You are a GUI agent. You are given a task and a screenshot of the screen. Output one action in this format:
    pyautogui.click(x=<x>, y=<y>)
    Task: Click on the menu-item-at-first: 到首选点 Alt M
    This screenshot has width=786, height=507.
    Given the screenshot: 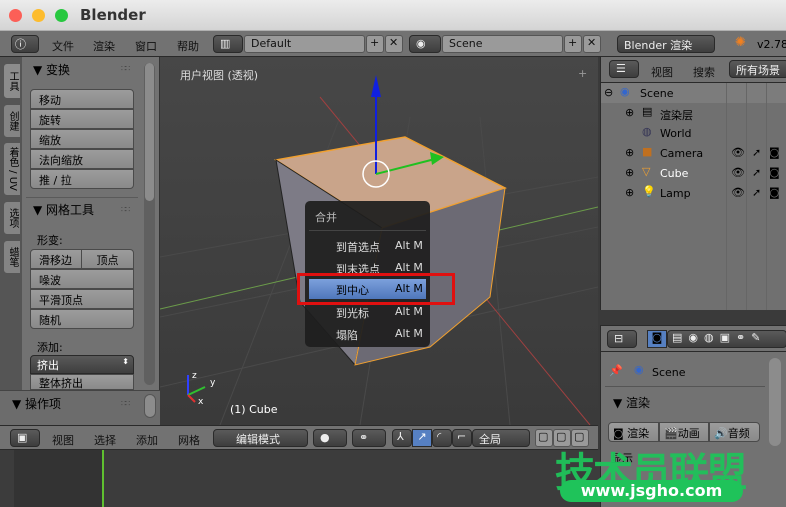 What is the action you would take?
    pyautogui.click(x=367, y=246)
    